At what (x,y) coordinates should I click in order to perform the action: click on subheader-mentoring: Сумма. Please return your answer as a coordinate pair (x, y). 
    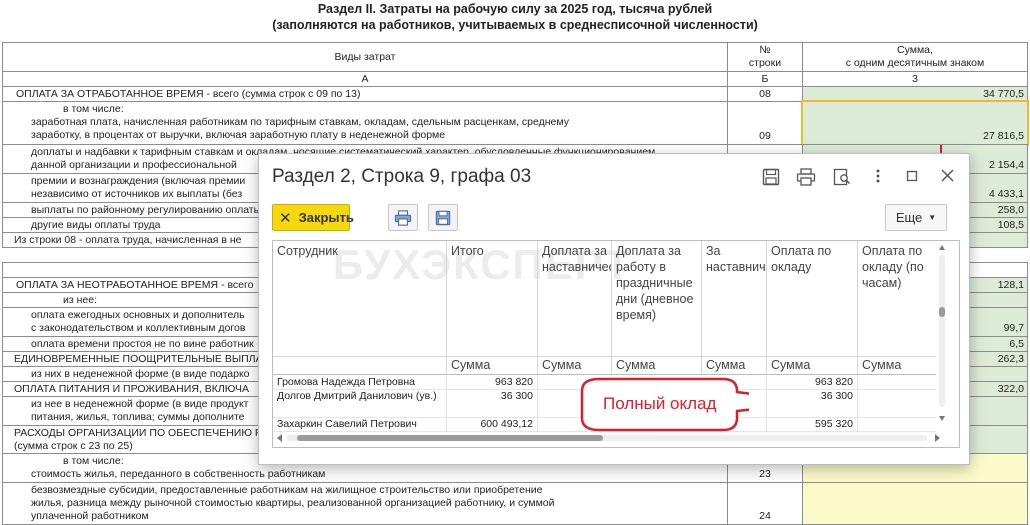
    Looking at the image, I should click on (734, 366).